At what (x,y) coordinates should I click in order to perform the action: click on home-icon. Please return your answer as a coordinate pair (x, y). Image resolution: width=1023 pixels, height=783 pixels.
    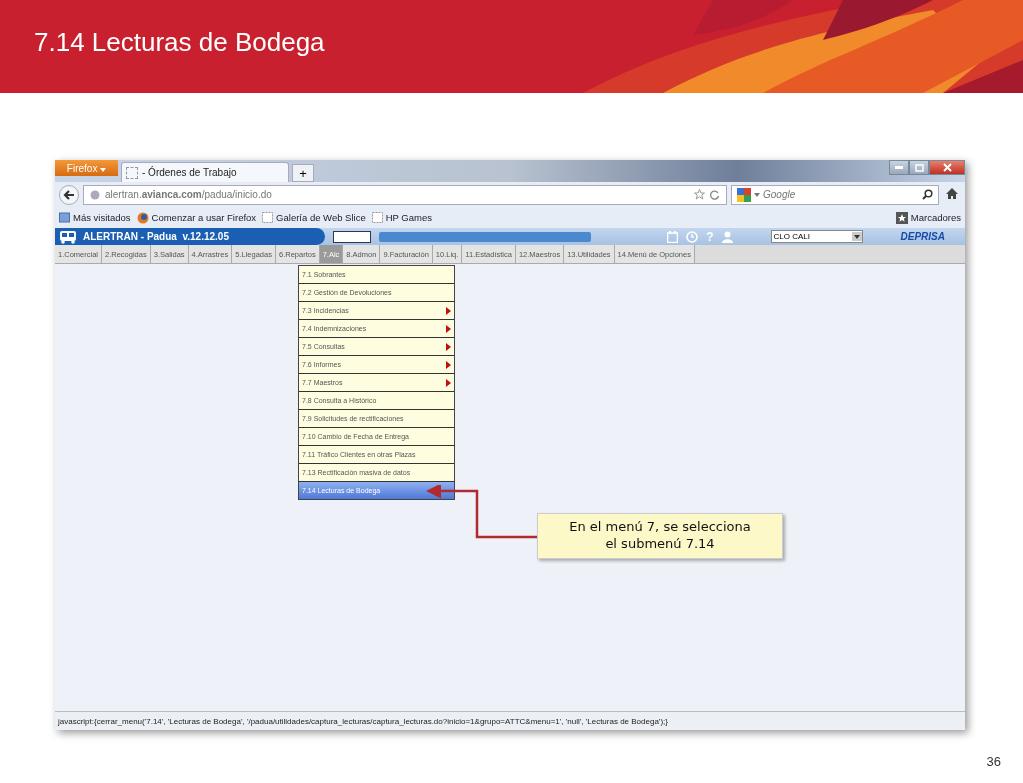
    Looking at the image, I should click on (952, 193).